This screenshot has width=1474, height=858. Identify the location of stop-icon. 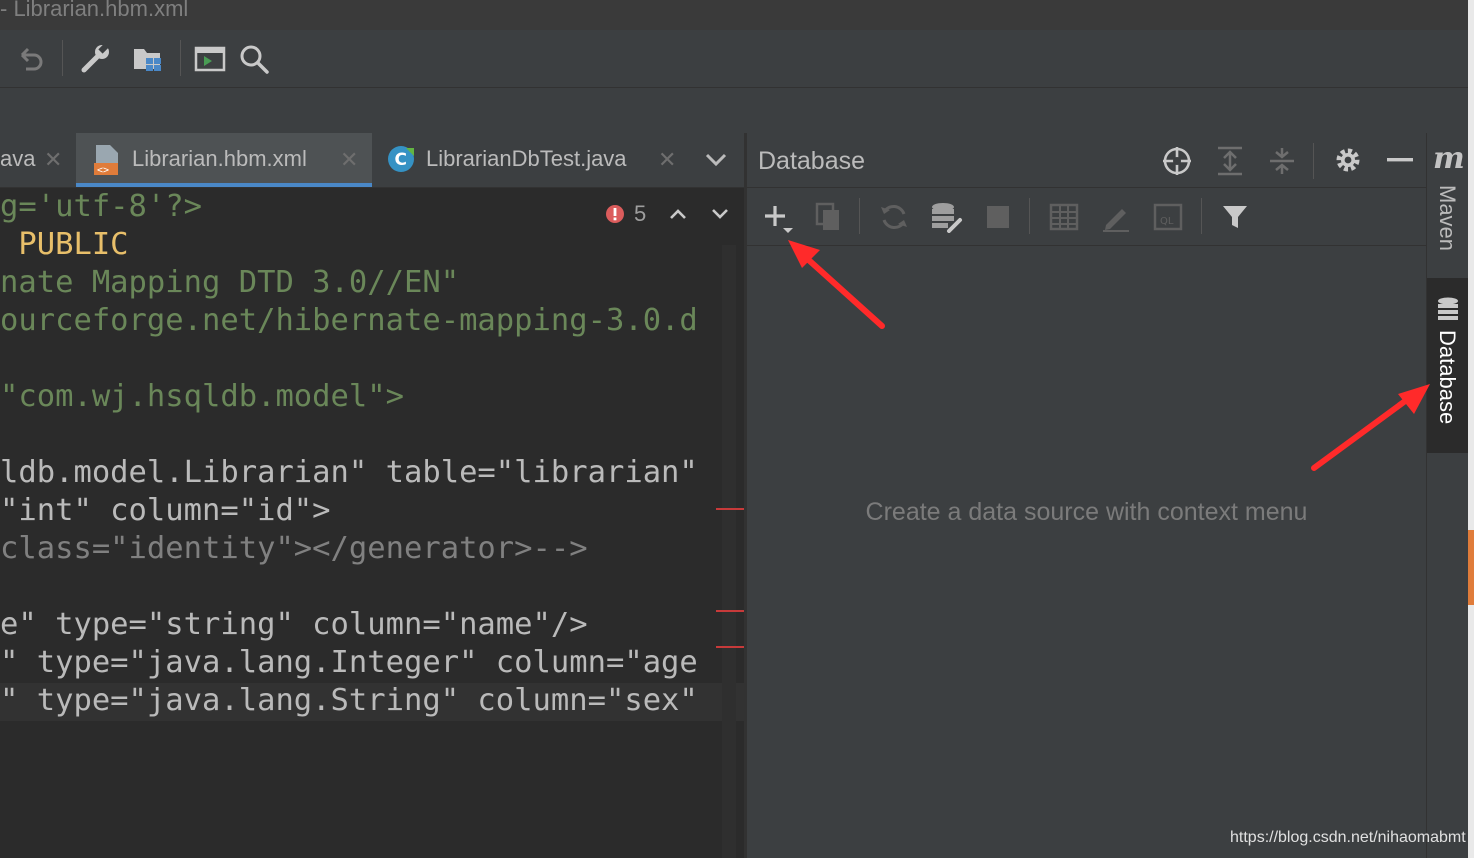
(998, 217).